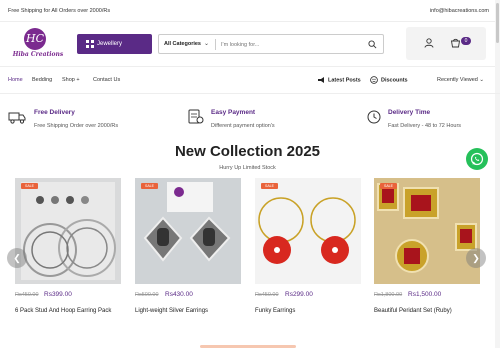 This screenshot has width=500, height=348. Describe the element at coordinates (54, 112) in the screenshot. I see `feature-title: Free Delivery` at that location.